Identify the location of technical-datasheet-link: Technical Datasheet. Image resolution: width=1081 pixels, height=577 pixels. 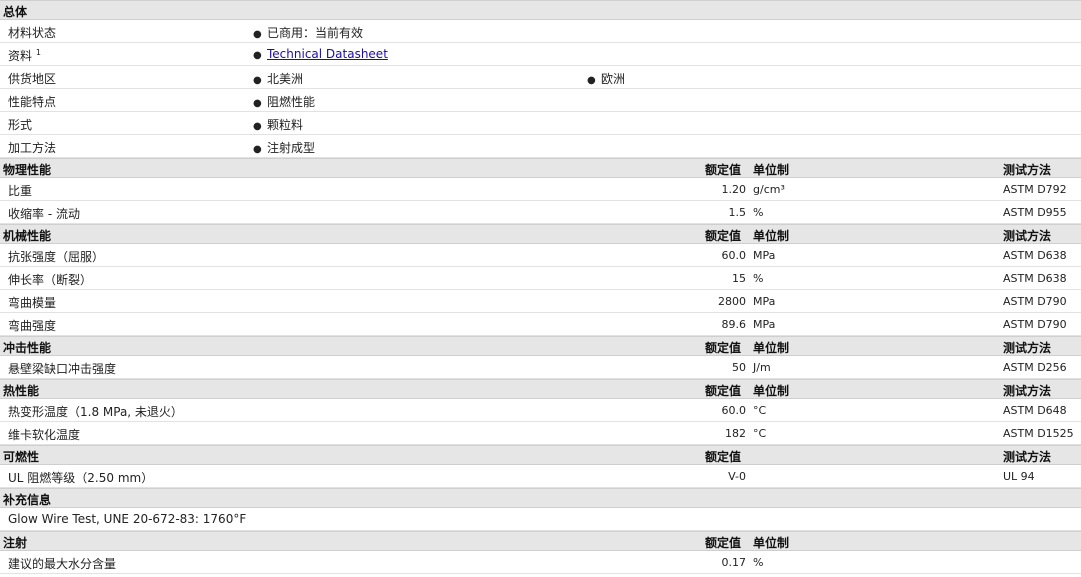
(327, 54).